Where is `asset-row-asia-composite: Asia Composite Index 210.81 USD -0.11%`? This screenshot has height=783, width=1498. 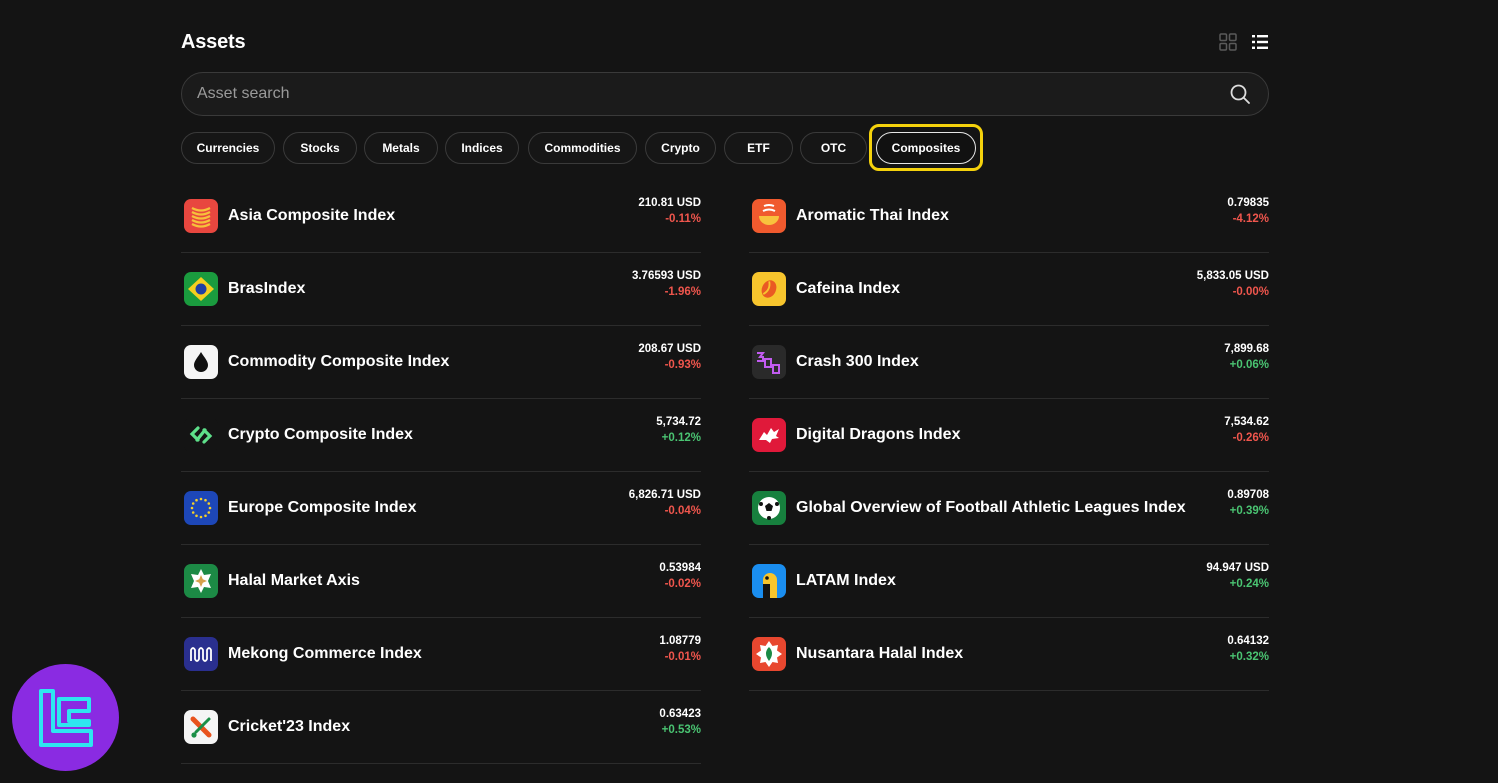
asset-row-asia-composite: Asia Composite Index 210.81 USD -0.11% is located at coordinates (441, 216).